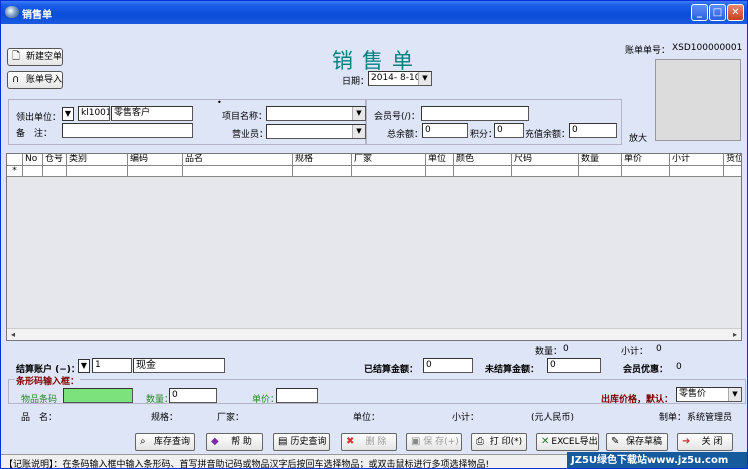 The width and height of the screenshot is (748, 469). What do you see at coordinates (231, 418) in the screenshot?
I see `info-maker-label: 厂家：` at bounding box center [231, 418].